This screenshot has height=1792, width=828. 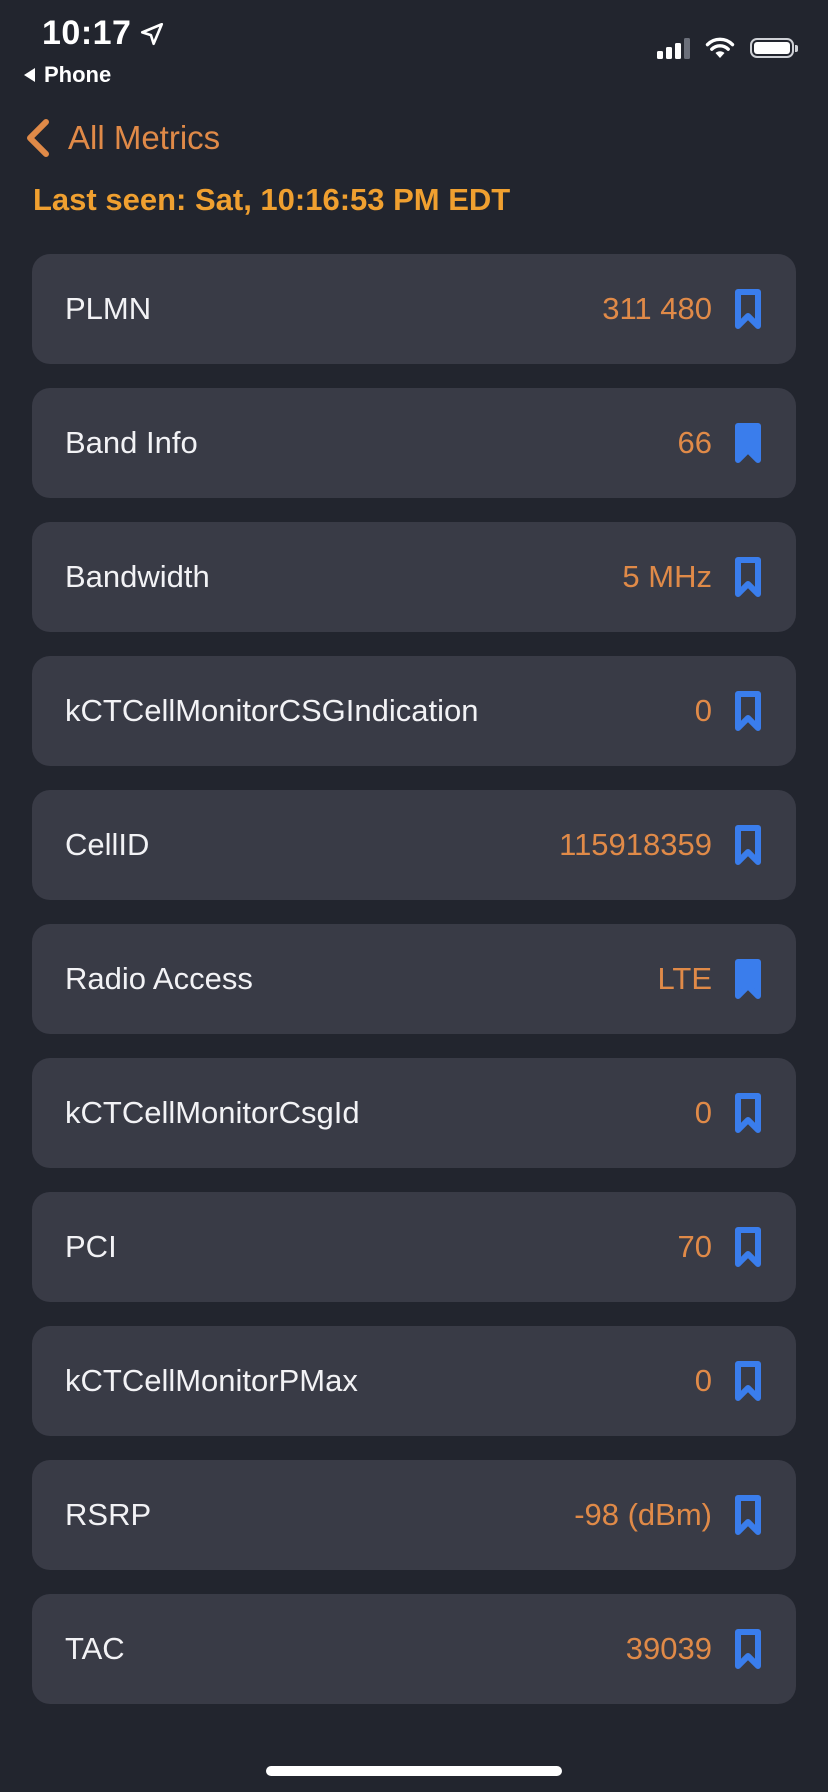 What do you see at coordinates (720, 47) in the screenshot?
I see `wifi-icon` at bounding box center [720, 47].